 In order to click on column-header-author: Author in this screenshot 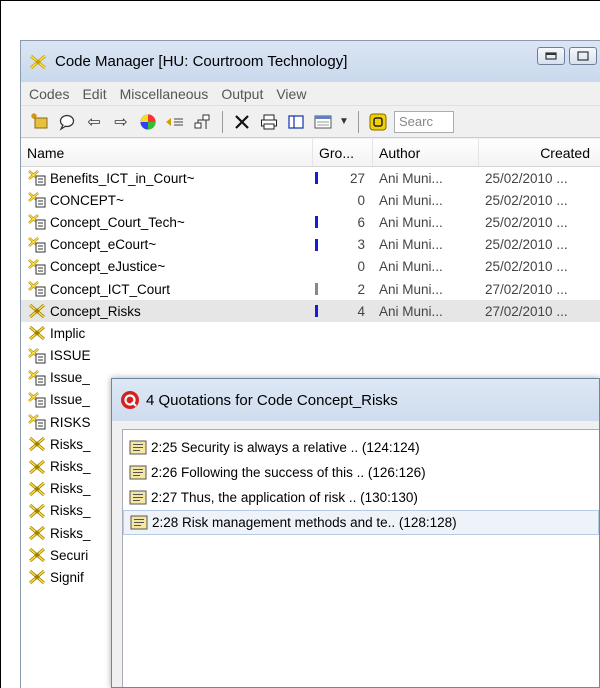, I will do `click(426, 152)`.